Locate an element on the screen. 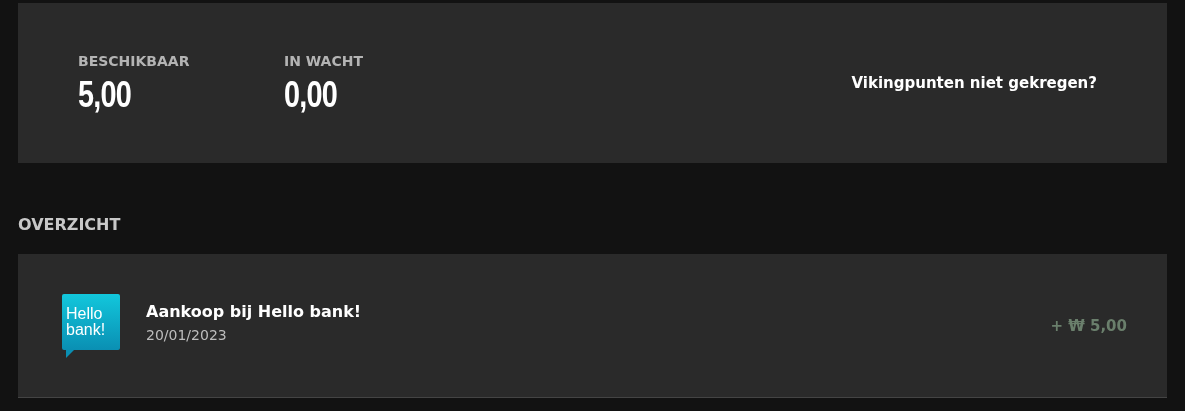 Image resolution: width=1185 pixels, height=411 pixels. balance-value: 0,00 is located at coordinates (310, 95).